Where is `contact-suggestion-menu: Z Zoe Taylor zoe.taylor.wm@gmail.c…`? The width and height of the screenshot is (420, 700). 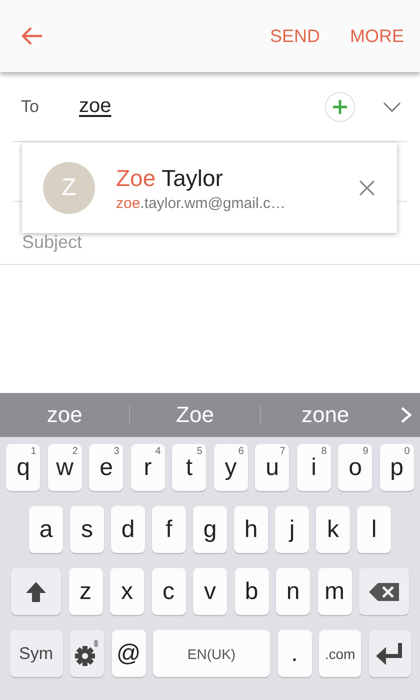
contact-suggestion-menu: Z Zoe Taylor zoe.taylor.wm@gmail.c… is located at coordinates (209, 188).